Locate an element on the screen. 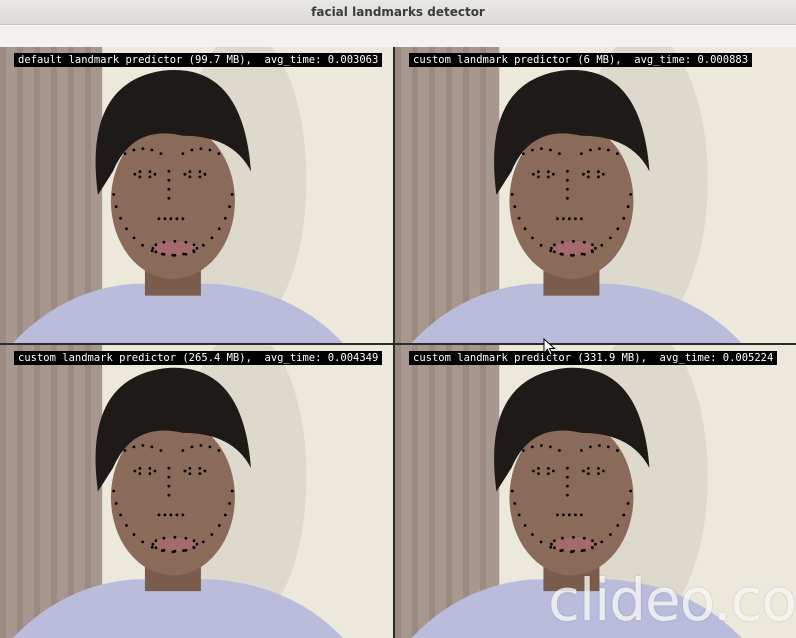  window-toolbar-area is located at coordinates (398, 36).